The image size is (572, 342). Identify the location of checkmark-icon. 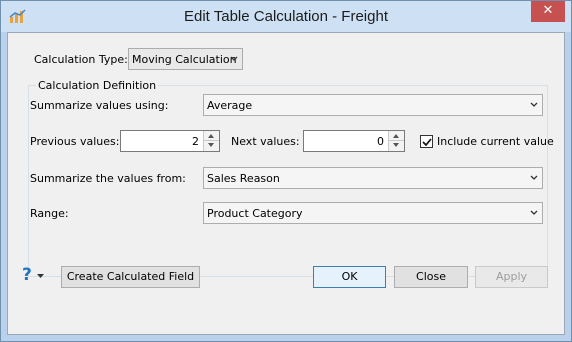
(427, 142).